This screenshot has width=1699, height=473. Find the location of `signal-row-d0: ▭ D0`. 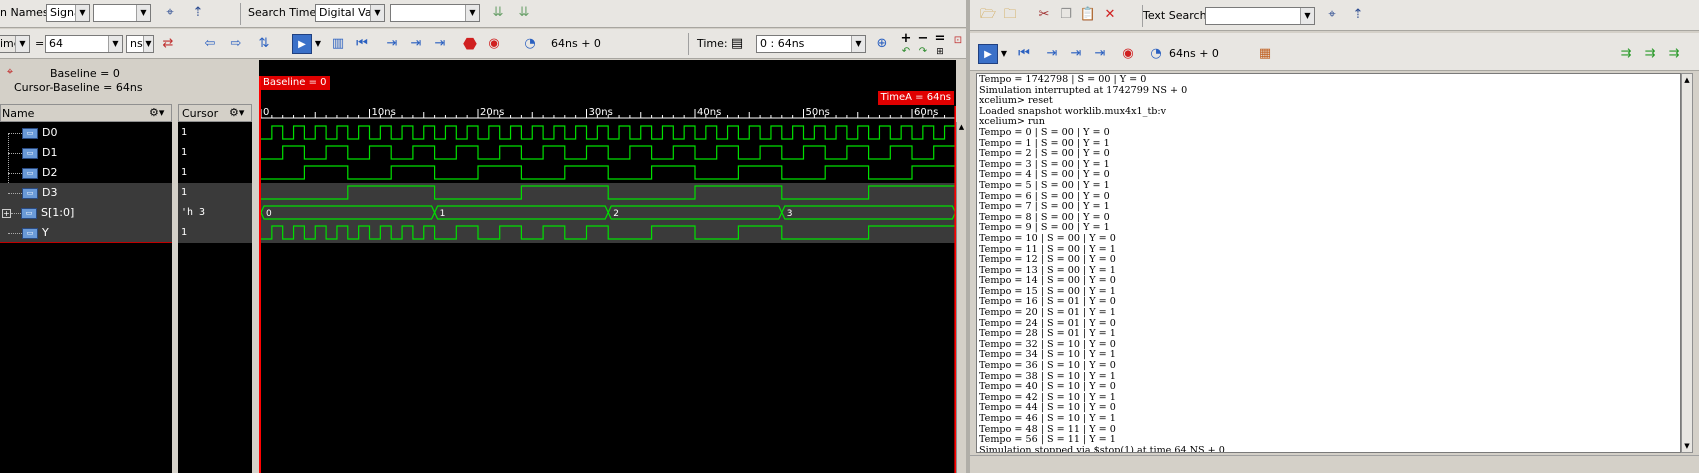

signal-row-d0: ▭ D0 is located at coordinates (86, 133).